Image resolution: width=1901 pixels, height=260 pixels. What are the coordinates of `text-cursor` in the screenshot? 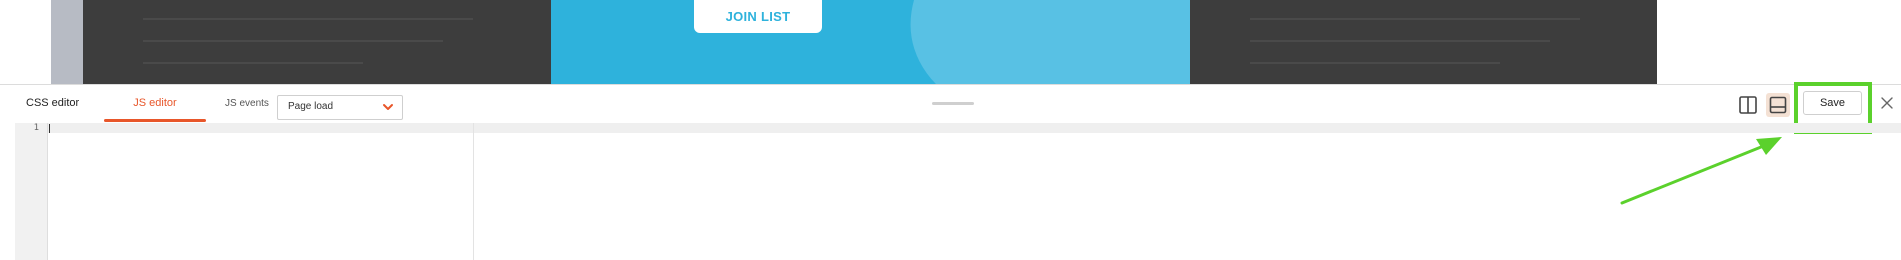 It's located at (49, 128).